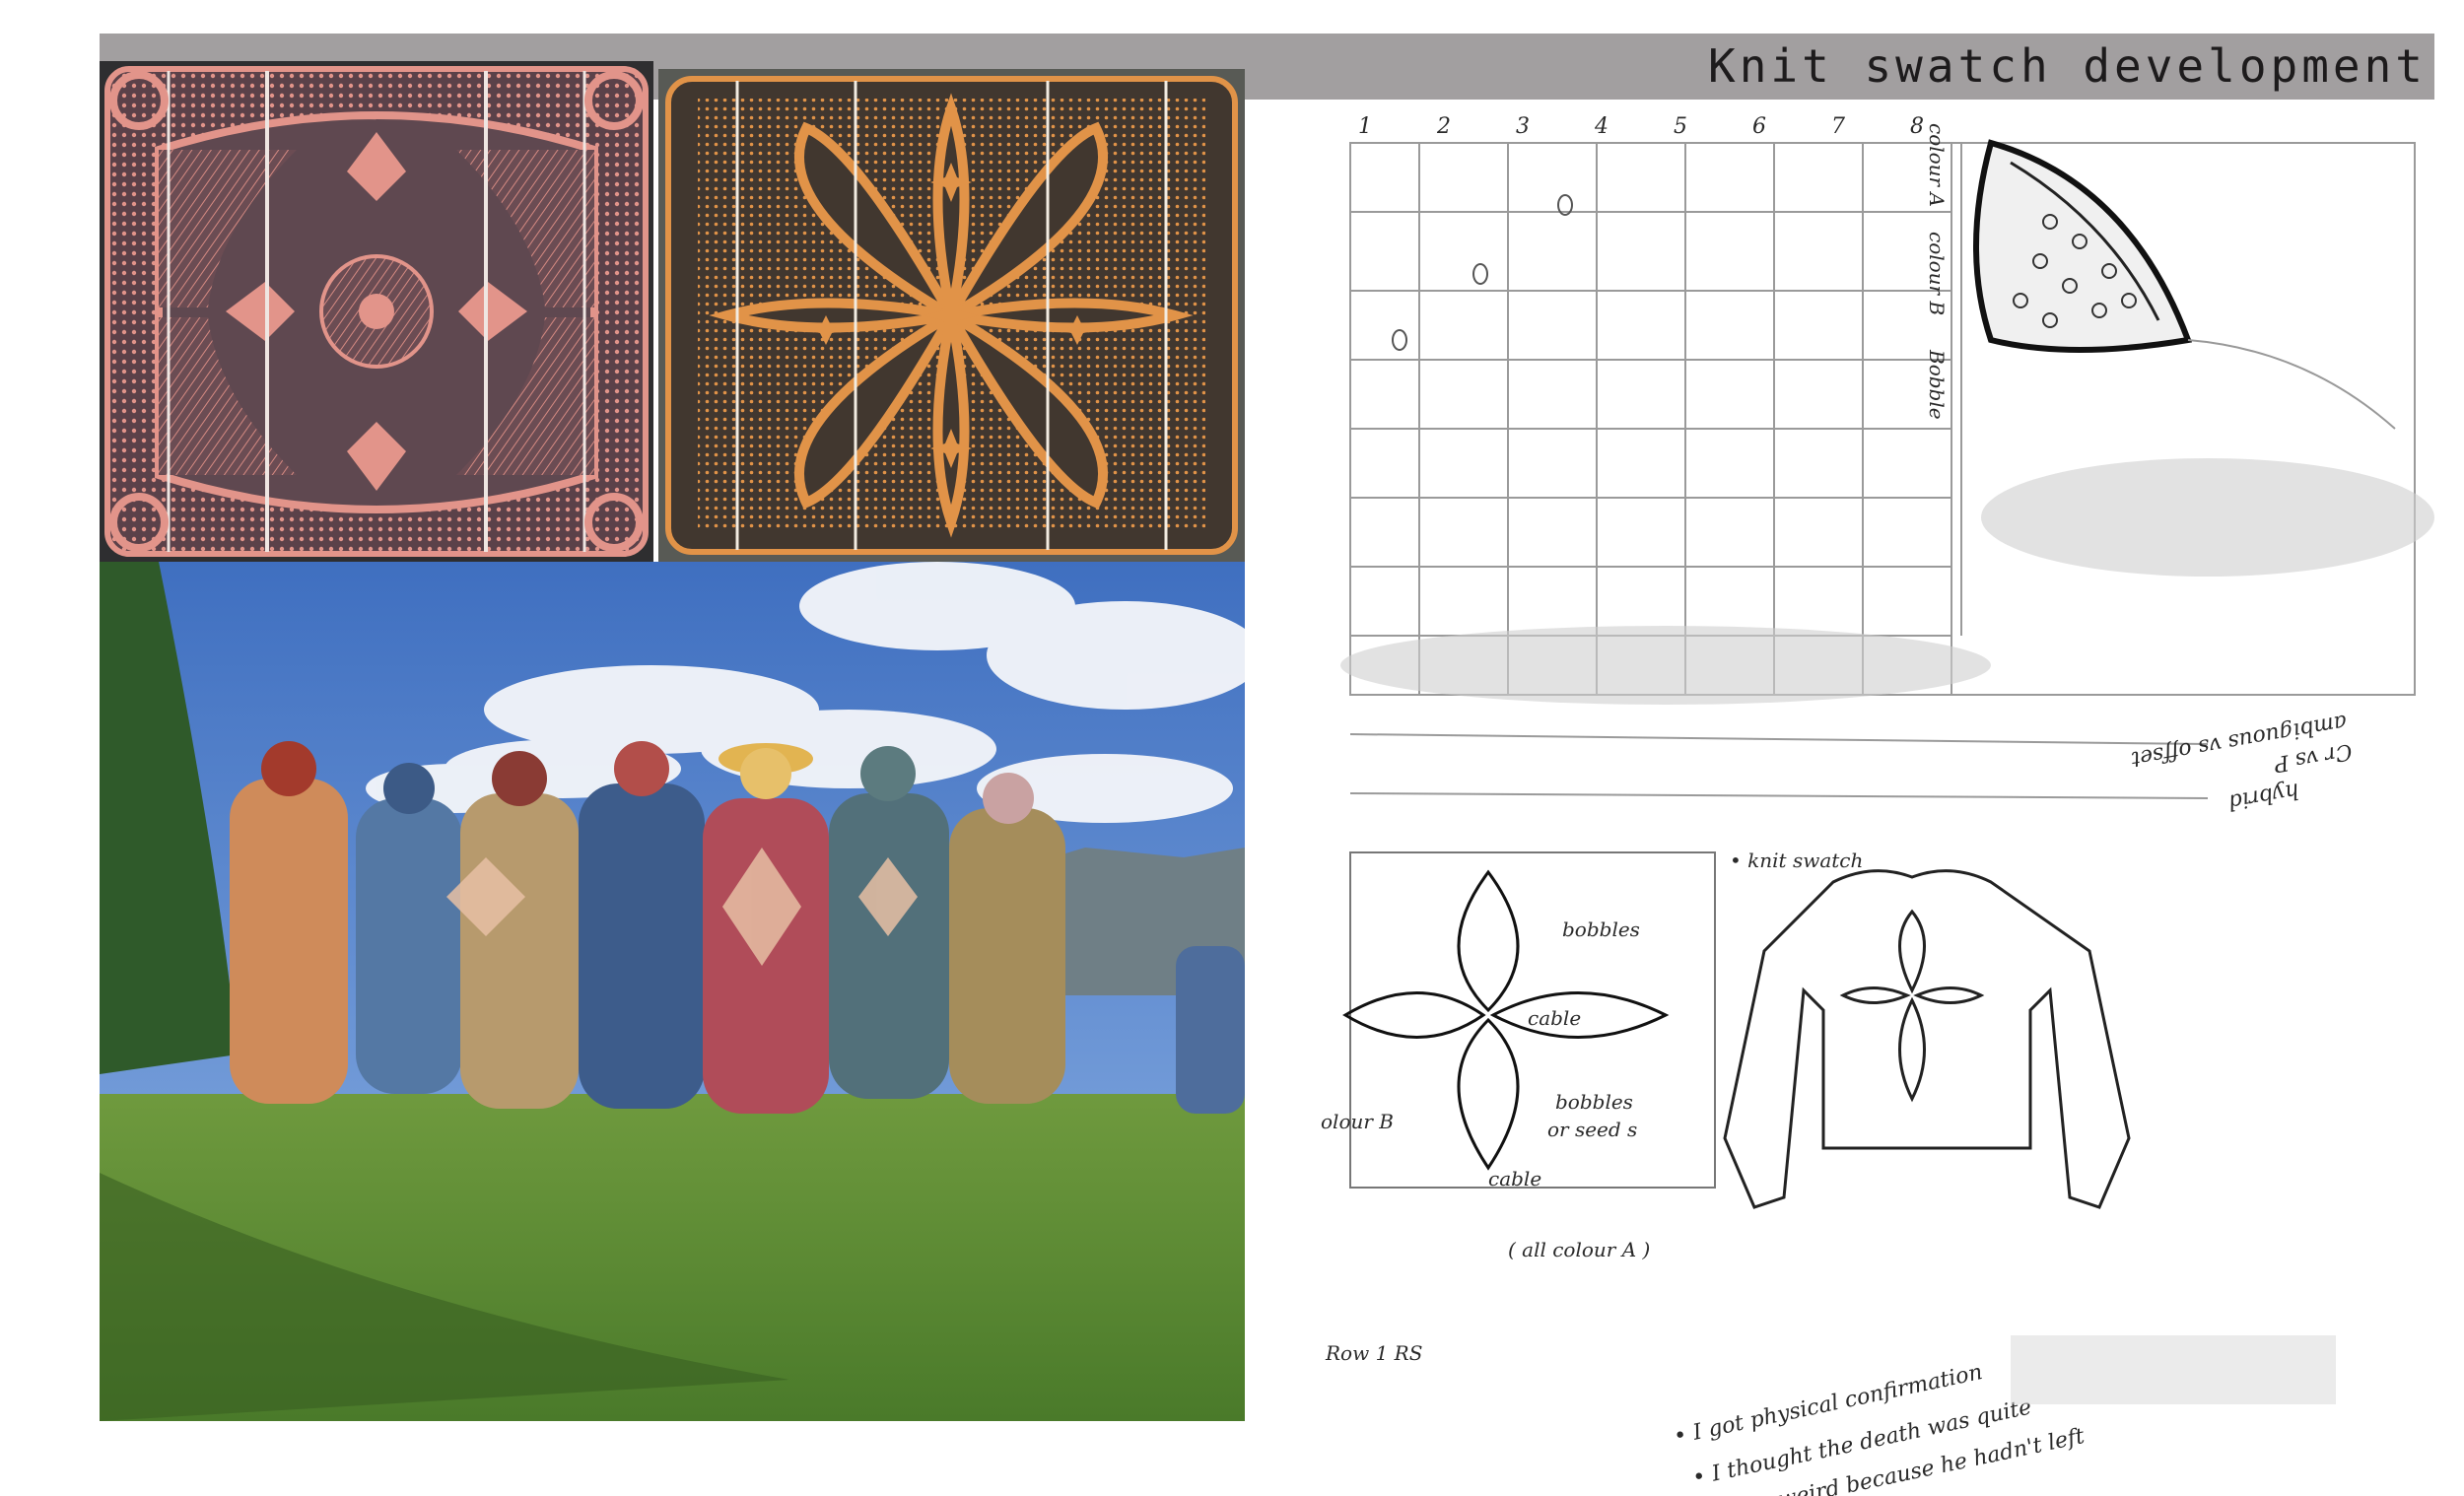  I want to click on note-knit-swatch: • knit swatch, so click(1796, 860).